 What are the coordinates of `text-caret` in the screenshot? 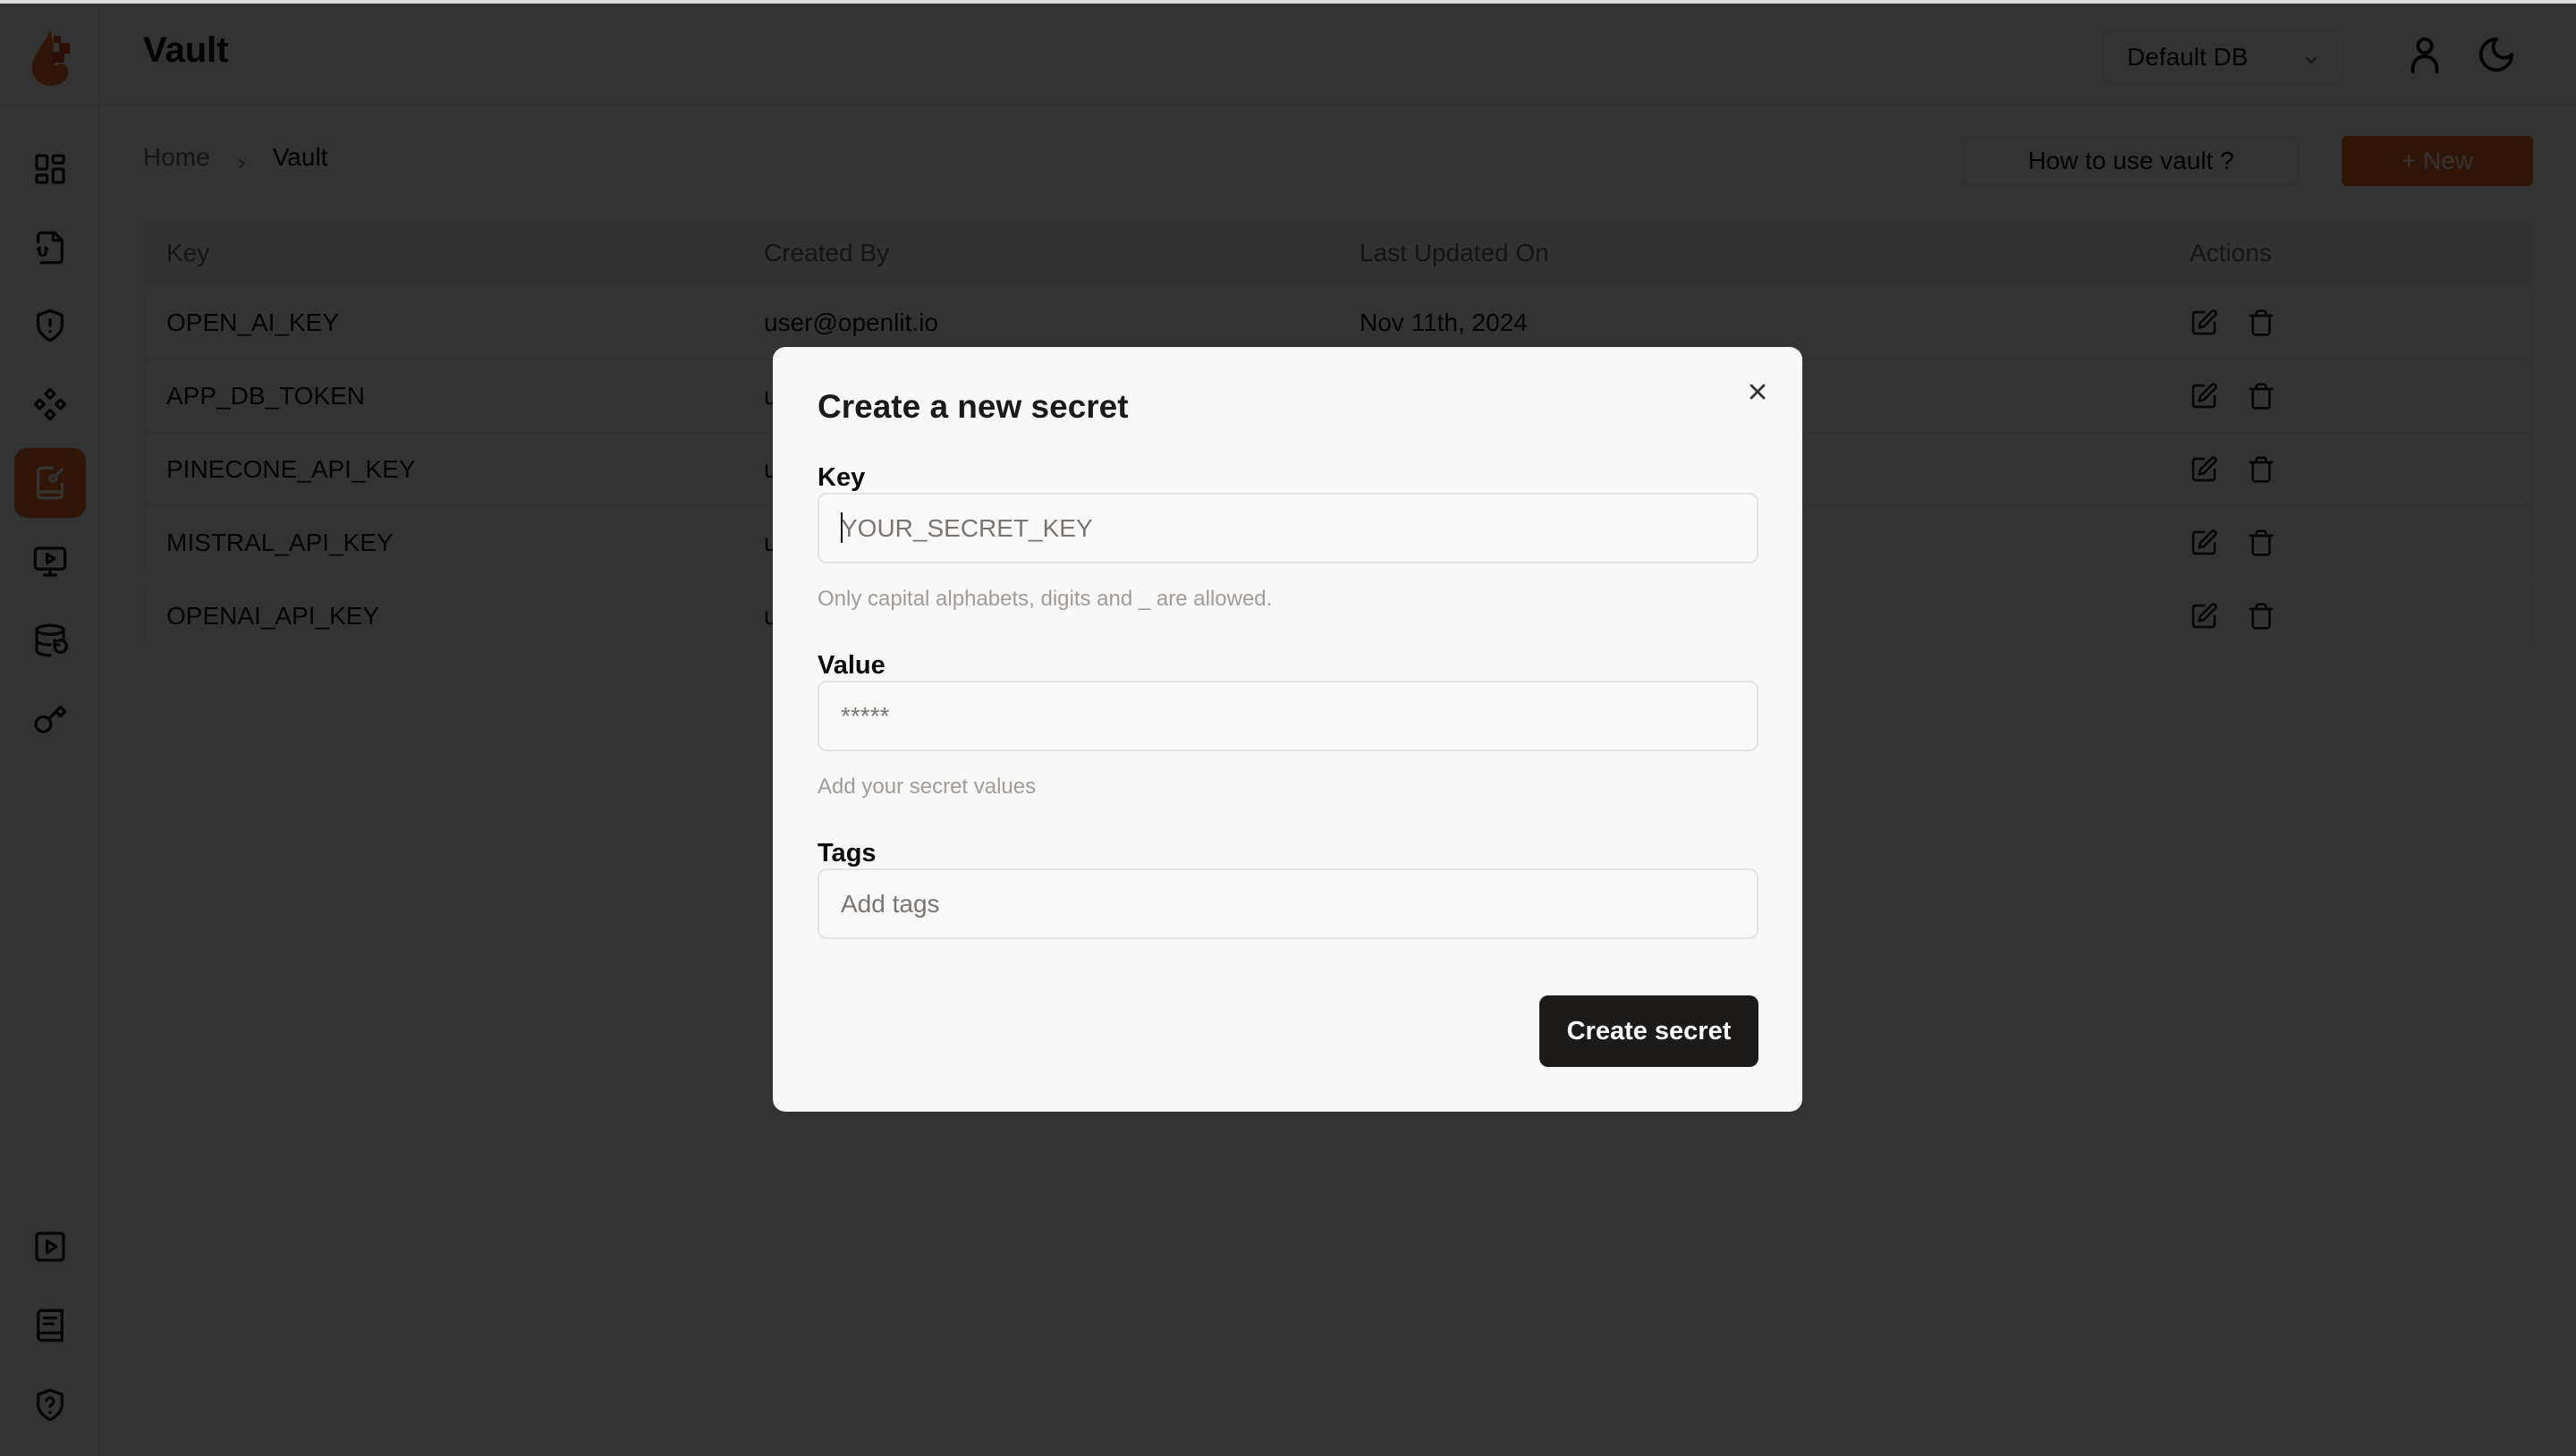 It's located at (842, 527).